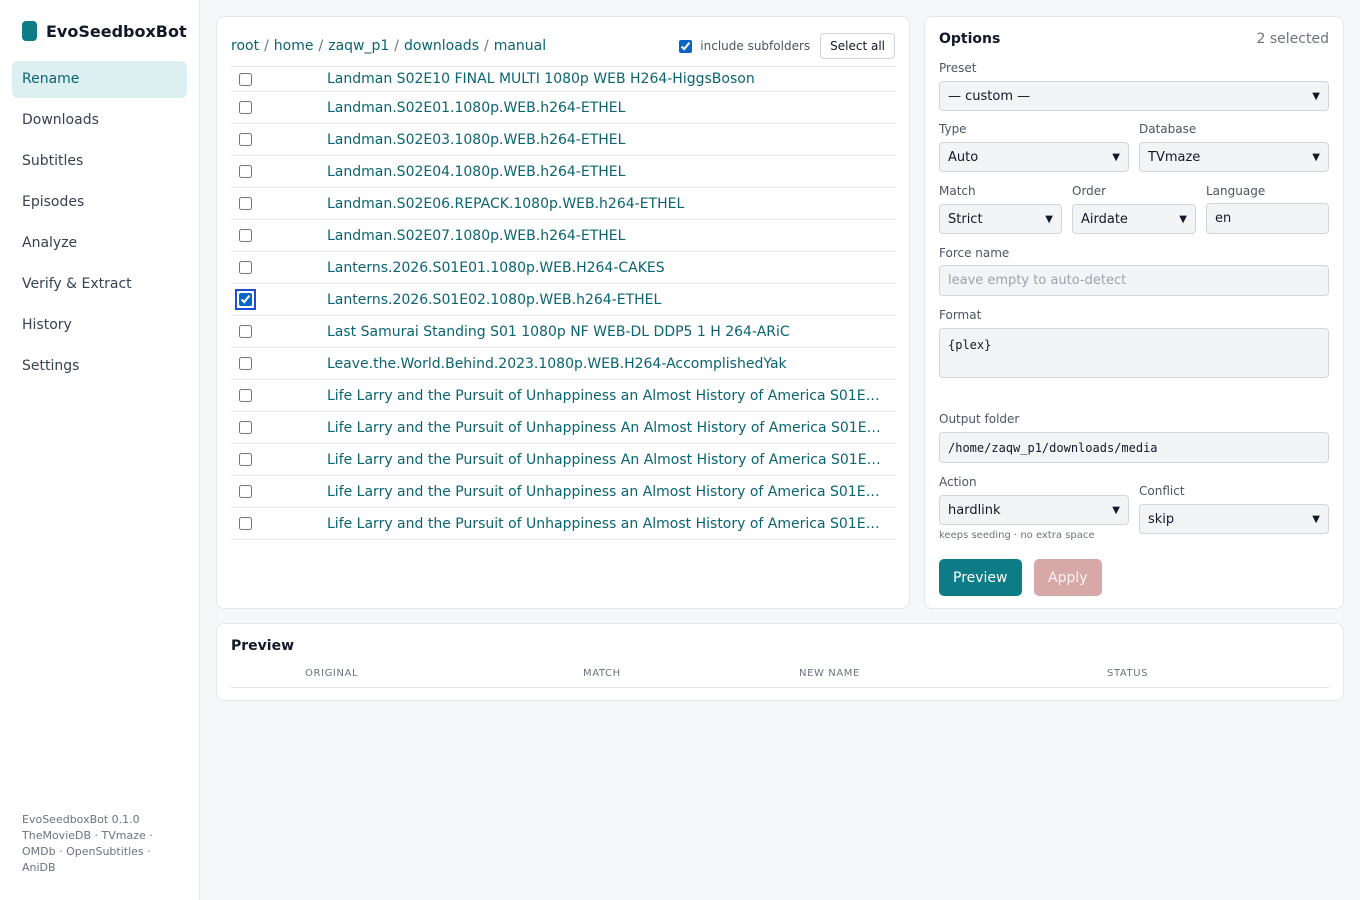  I want to click on action-select: hardlink ▼, so click(1034, 510).